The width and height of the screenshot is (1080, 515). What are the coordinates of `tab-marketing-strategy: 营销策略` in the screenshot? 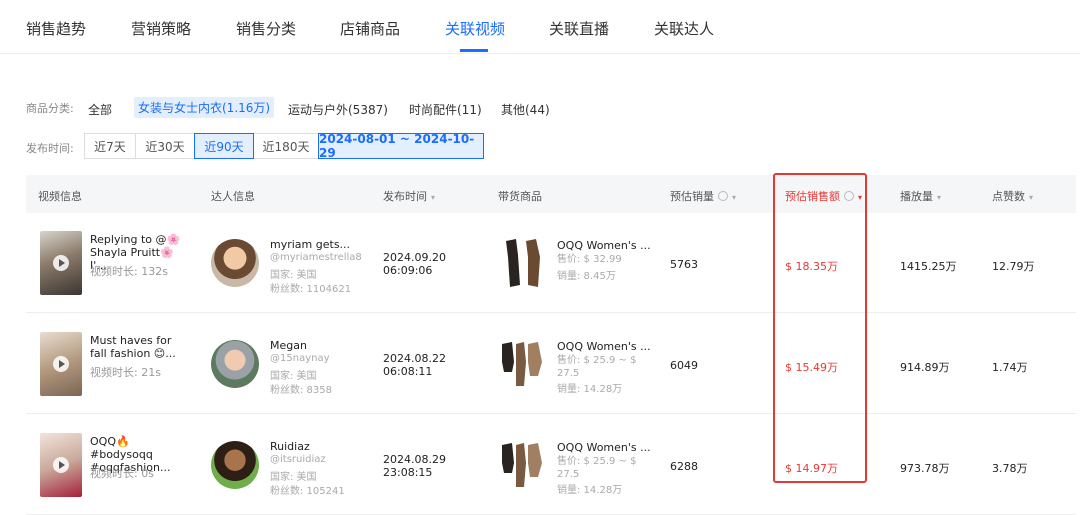 It's located at (161, 28).